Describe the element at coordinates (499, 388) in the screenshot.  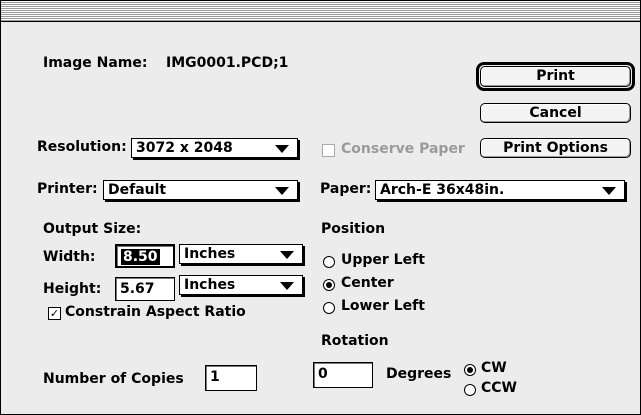
I see `rotation-ccw-label: CCW` at that location.